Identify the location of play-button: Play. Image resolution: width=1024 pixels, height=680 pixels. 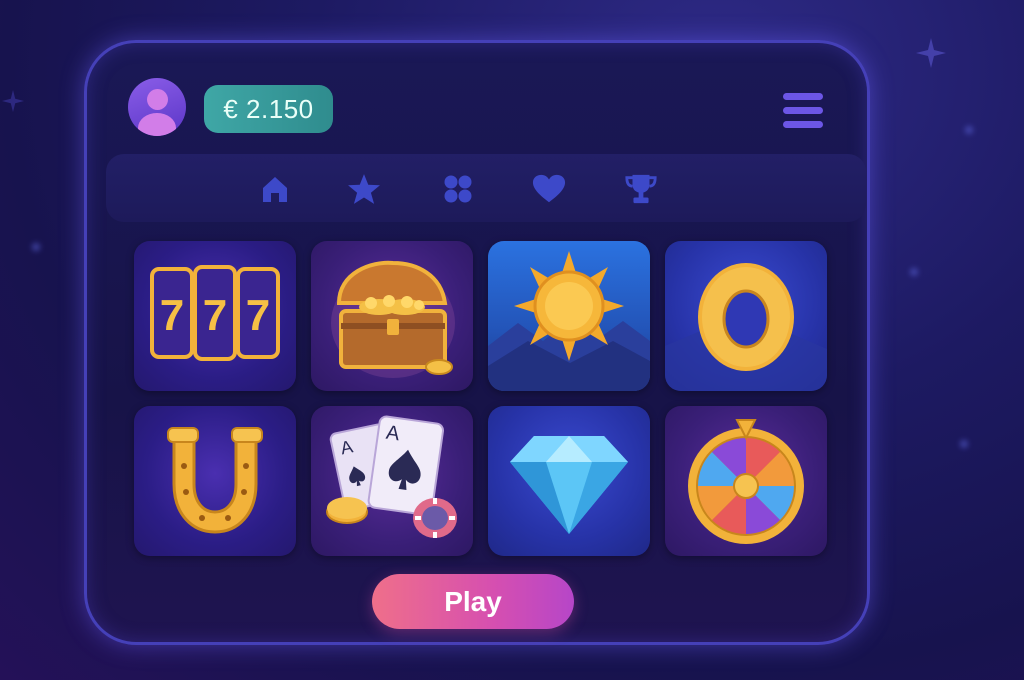
(473, 601).